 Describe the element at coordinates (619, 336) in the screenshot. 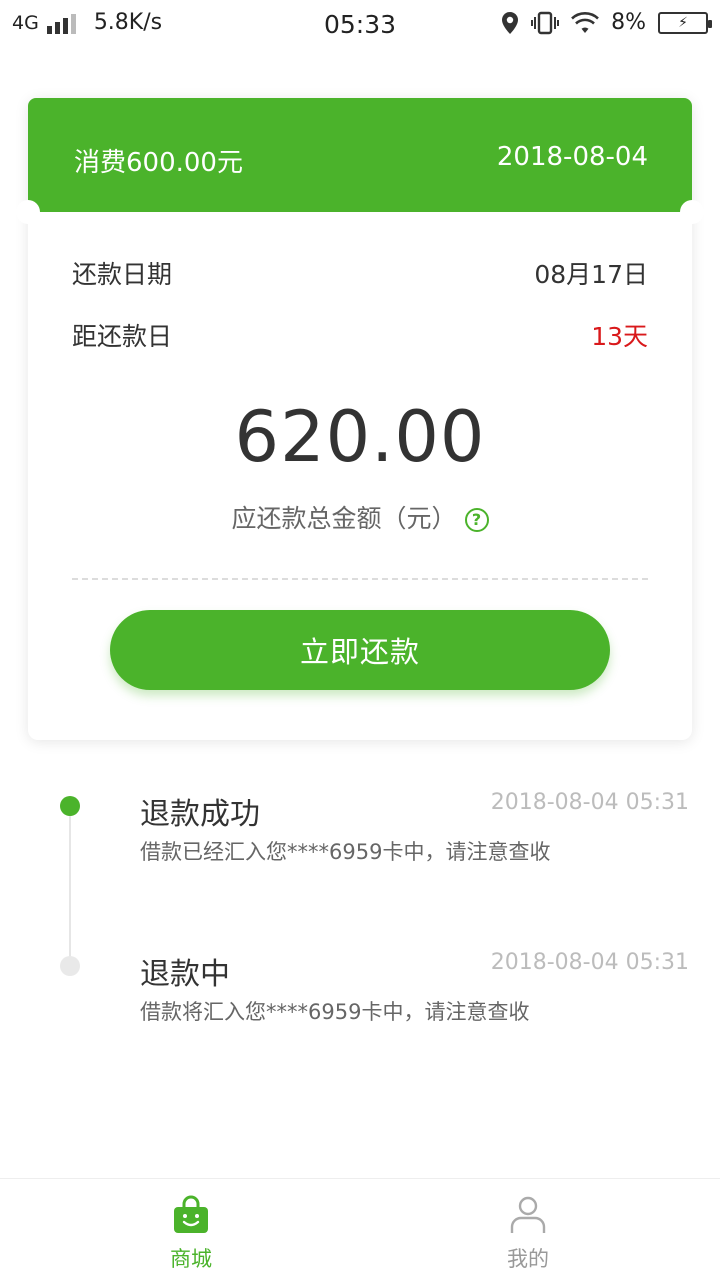

I see `days-left-value: 13天` at that location.